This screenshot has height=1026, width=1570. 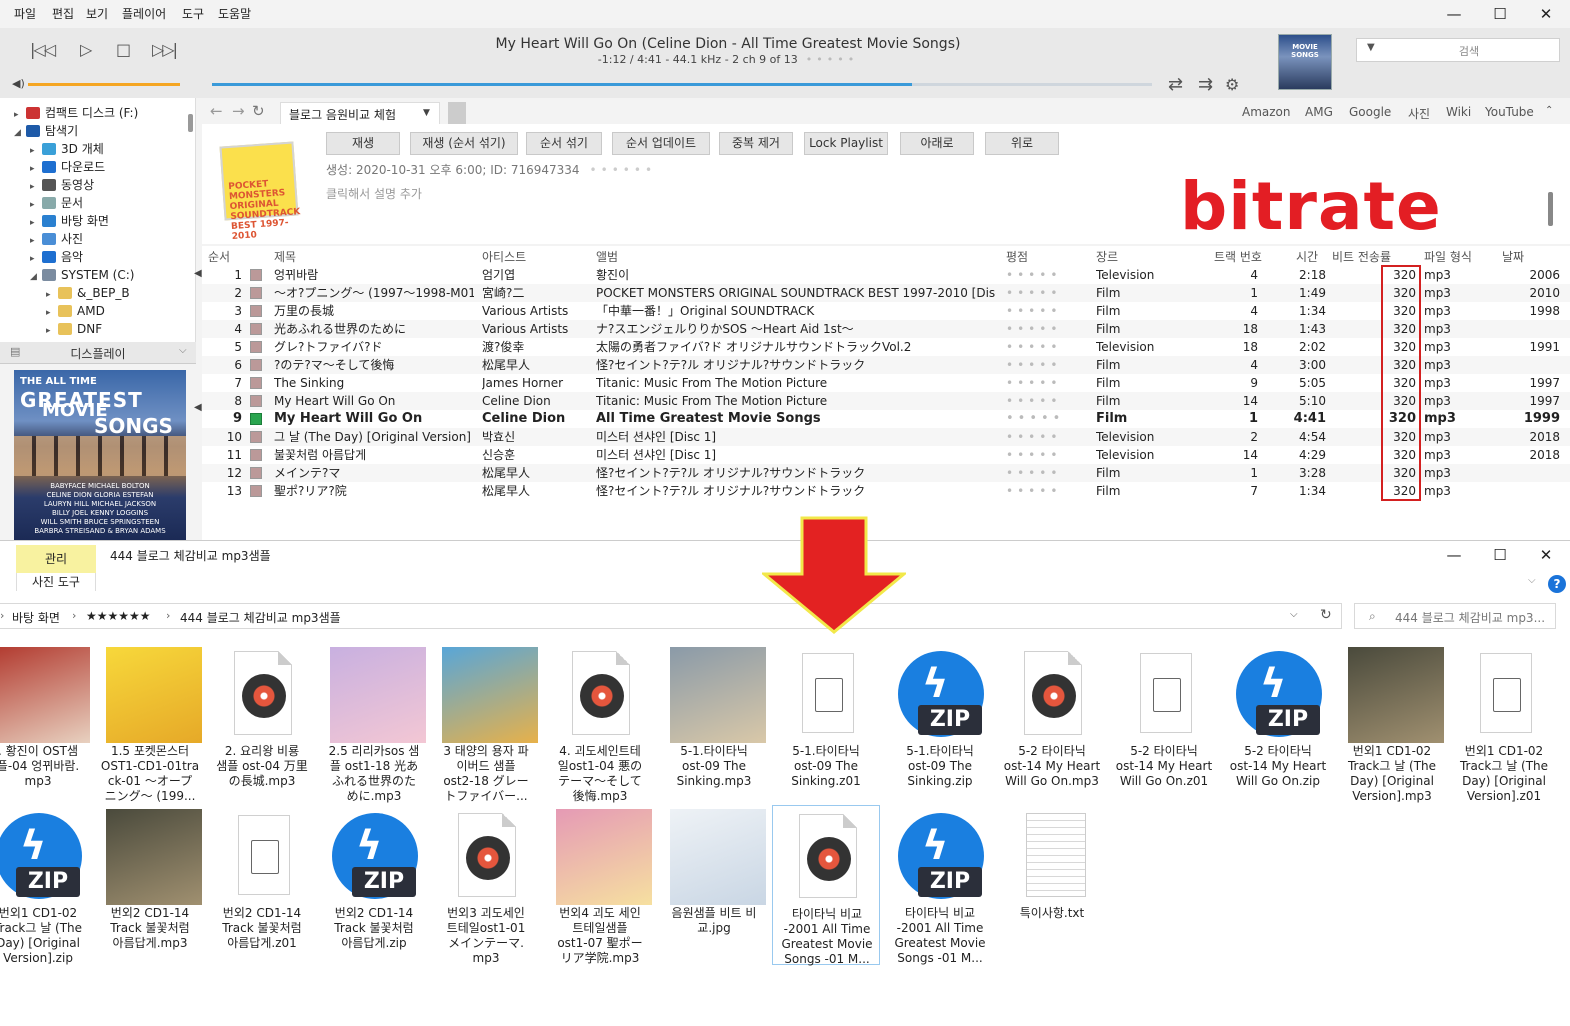 What do you see at coordinates (464, 143) in the screenshot?
I see `play-shuffle-button: 재생 (순서 섞기)` at bounding box center [464, 143].